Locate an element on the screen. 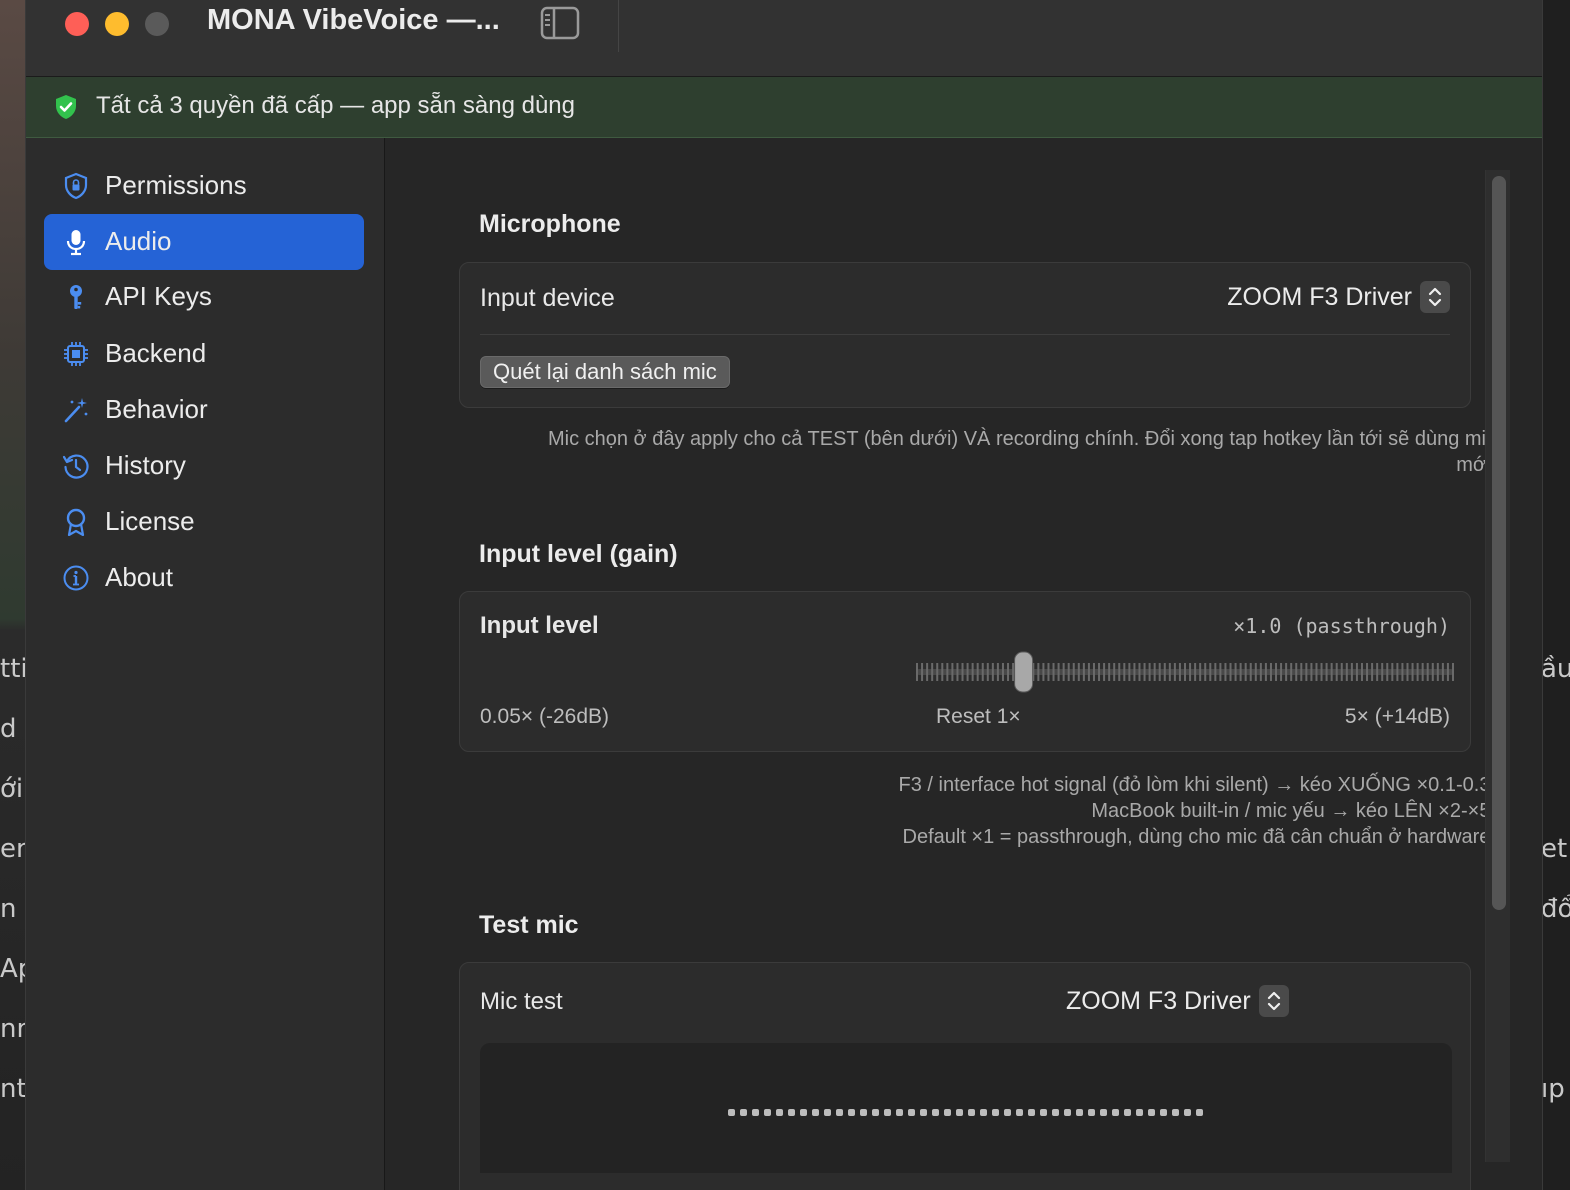  reset-gain-button: Reset 1× is located at coordinates (978, 717).